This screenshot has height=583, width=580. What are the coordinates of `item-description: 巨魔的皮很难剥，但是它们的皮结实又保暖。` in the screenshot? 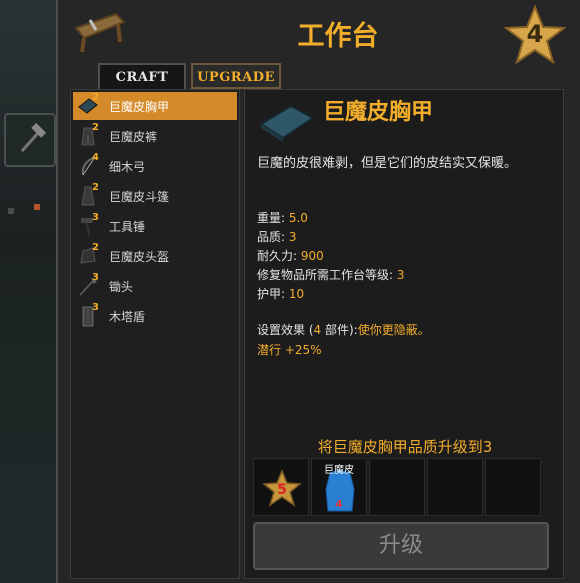 It's located at (387, 163).